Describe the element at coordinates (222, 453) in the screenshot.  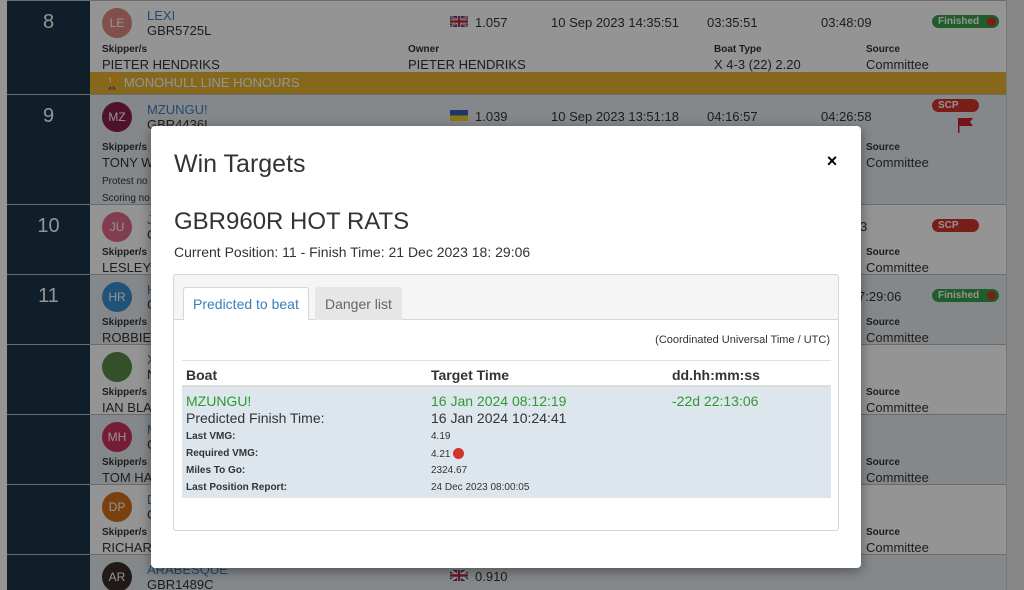
I see `required-vmg-label: Required VMG:` at that location.